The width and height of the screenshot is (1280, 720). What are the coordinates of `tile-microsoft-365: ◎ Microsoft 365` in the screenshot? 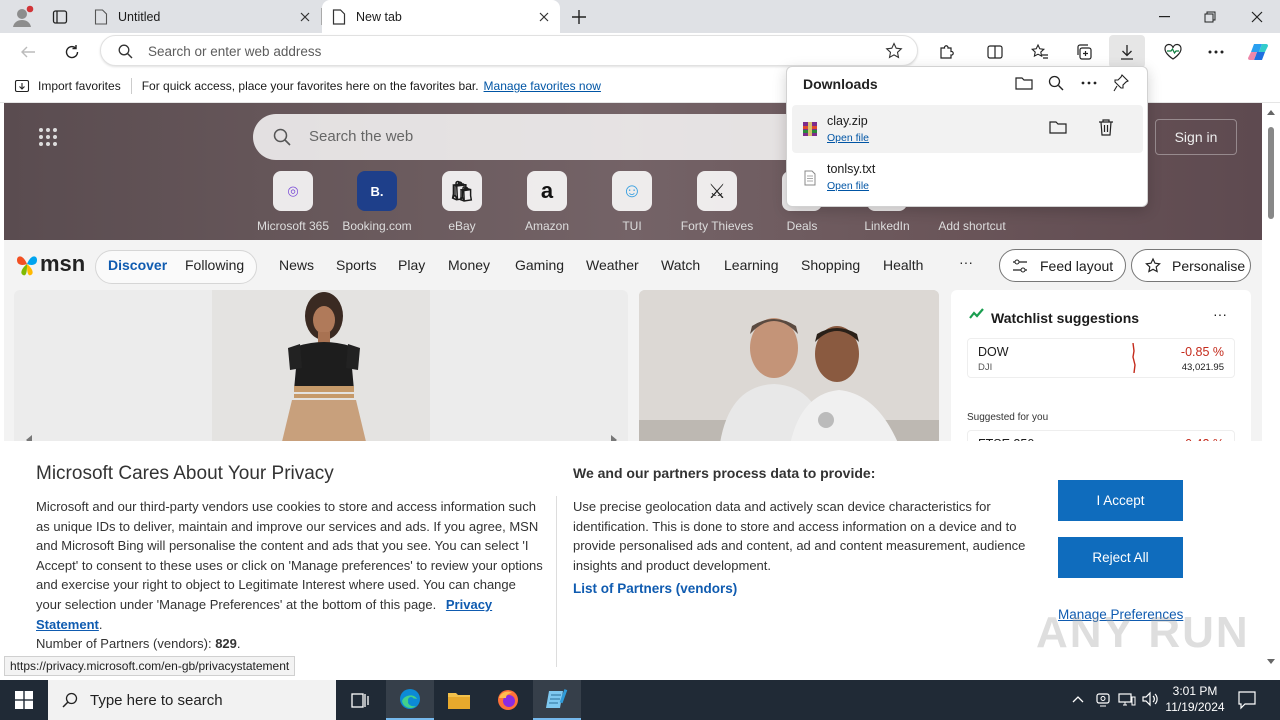 It's located at (293, 202).